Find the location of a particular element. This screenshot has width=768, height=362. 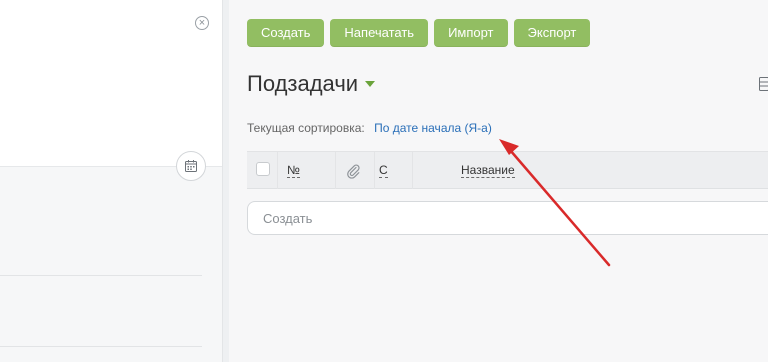

close-icon: × is located at coordinates (202, 23).